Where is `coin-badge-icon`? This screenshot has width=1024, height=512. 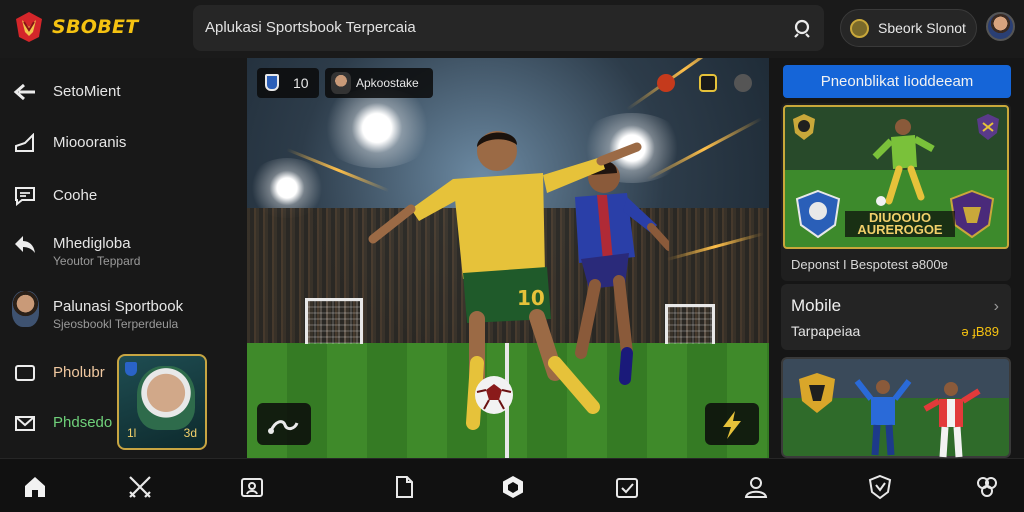 coin-badge-icon is located at coordinates (708, 83).